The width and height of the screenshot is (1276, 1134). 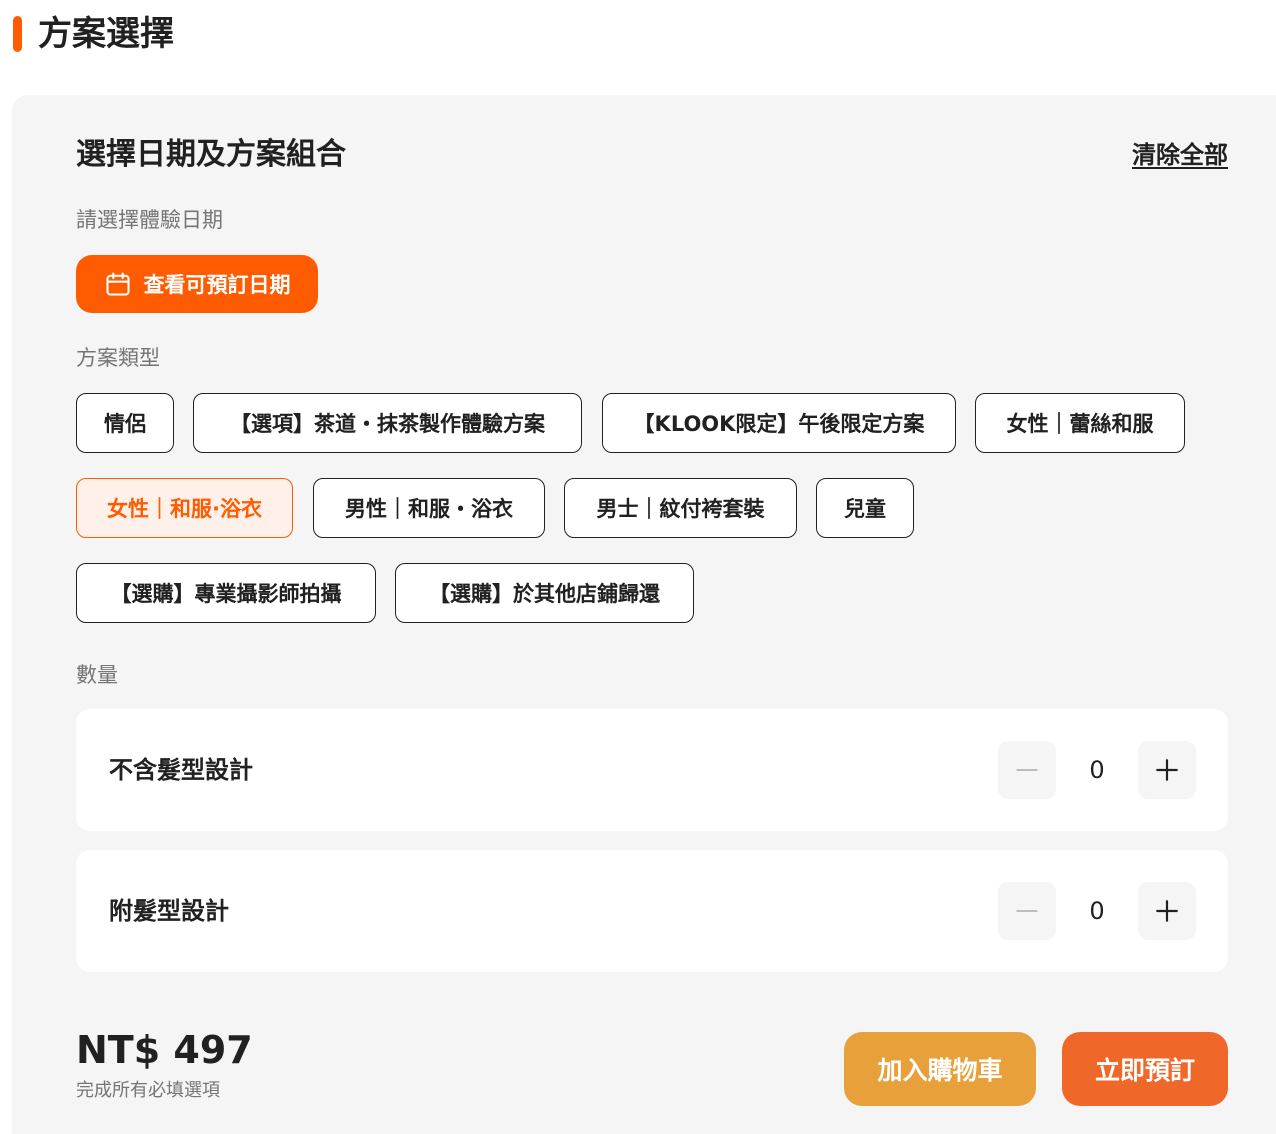 What do you see at coordinates (680, 508) in the screenshot?
I see `package-option-men-hakama: 男士｜紋付袴套裝` at bounding box center [680, 508].